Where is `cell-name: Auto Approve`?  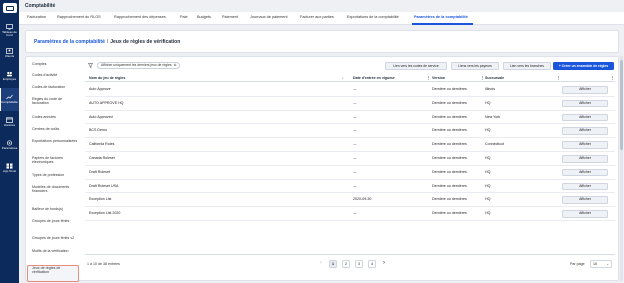 cell-name: Auto Approve is located at coordinates (100, 89).